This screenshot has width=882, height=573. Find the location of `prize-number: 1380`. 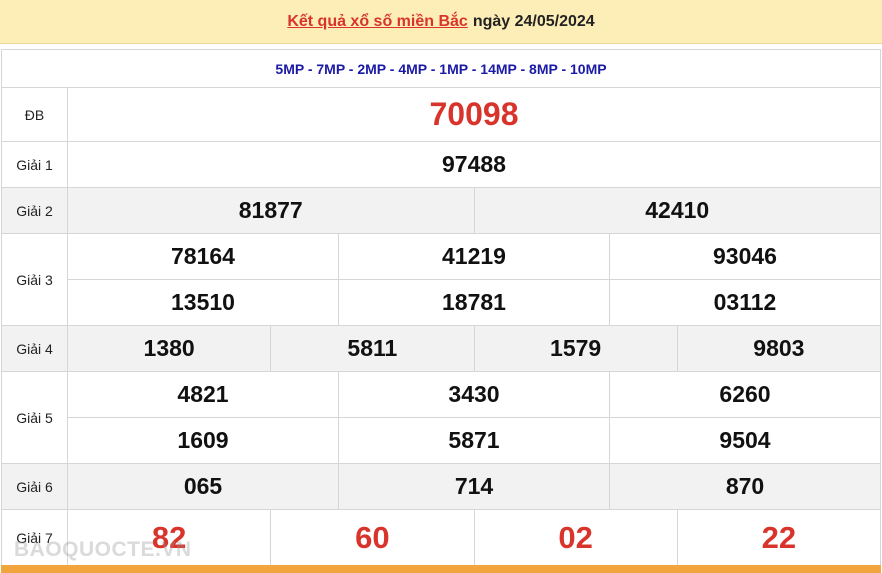

prize-number: 1380 is located at coordinates (169, 348).